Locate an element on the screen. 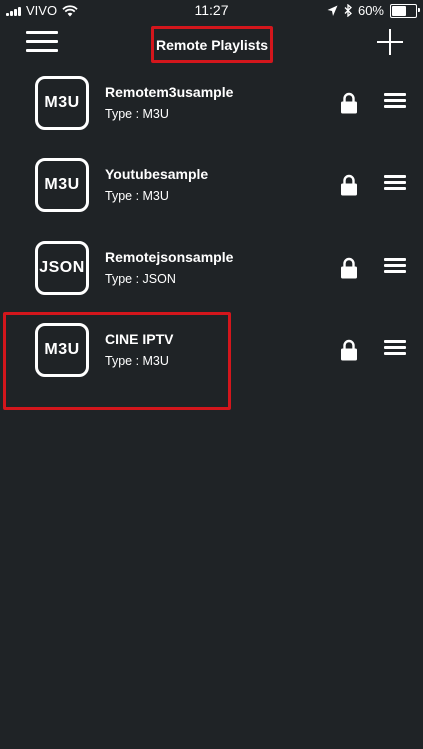 This screenshot has height=749, width=423. menu-button is located at coordinates (42, 42).